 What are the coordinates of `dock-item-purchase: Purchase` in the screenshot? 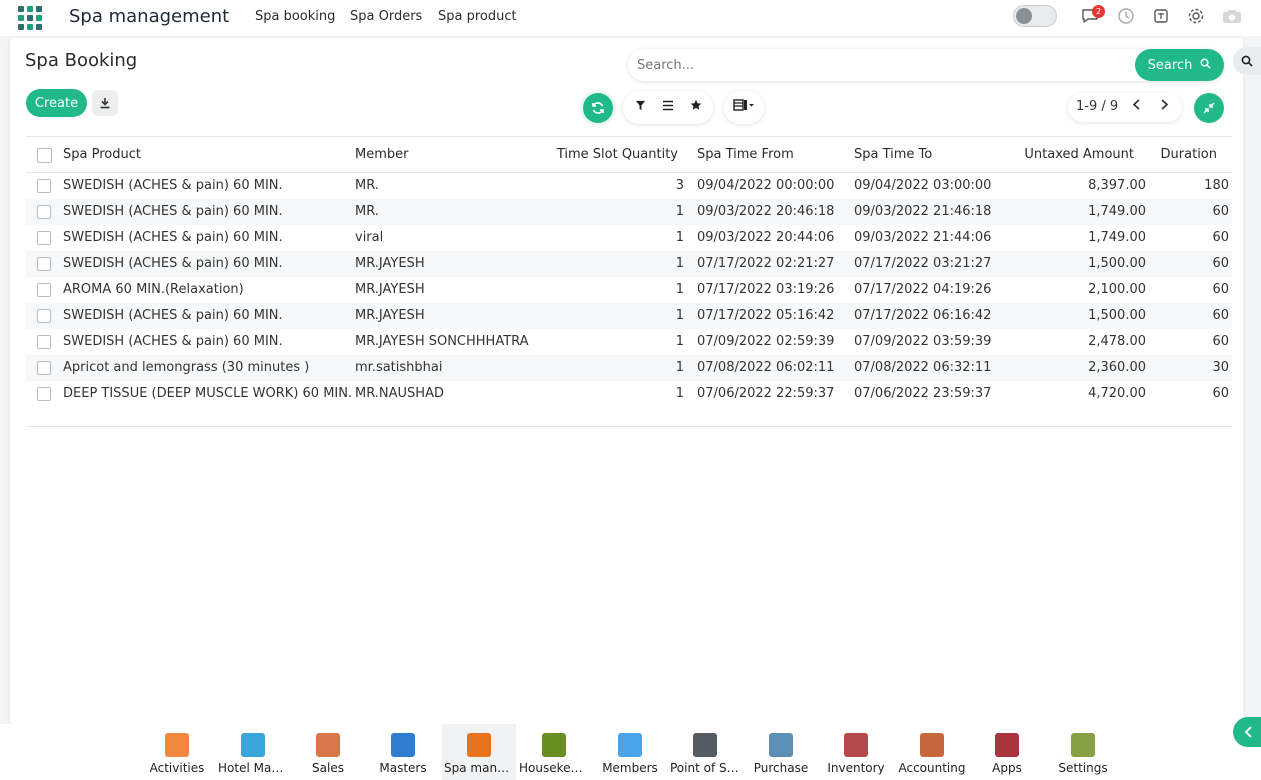 It's located at (781, 752).